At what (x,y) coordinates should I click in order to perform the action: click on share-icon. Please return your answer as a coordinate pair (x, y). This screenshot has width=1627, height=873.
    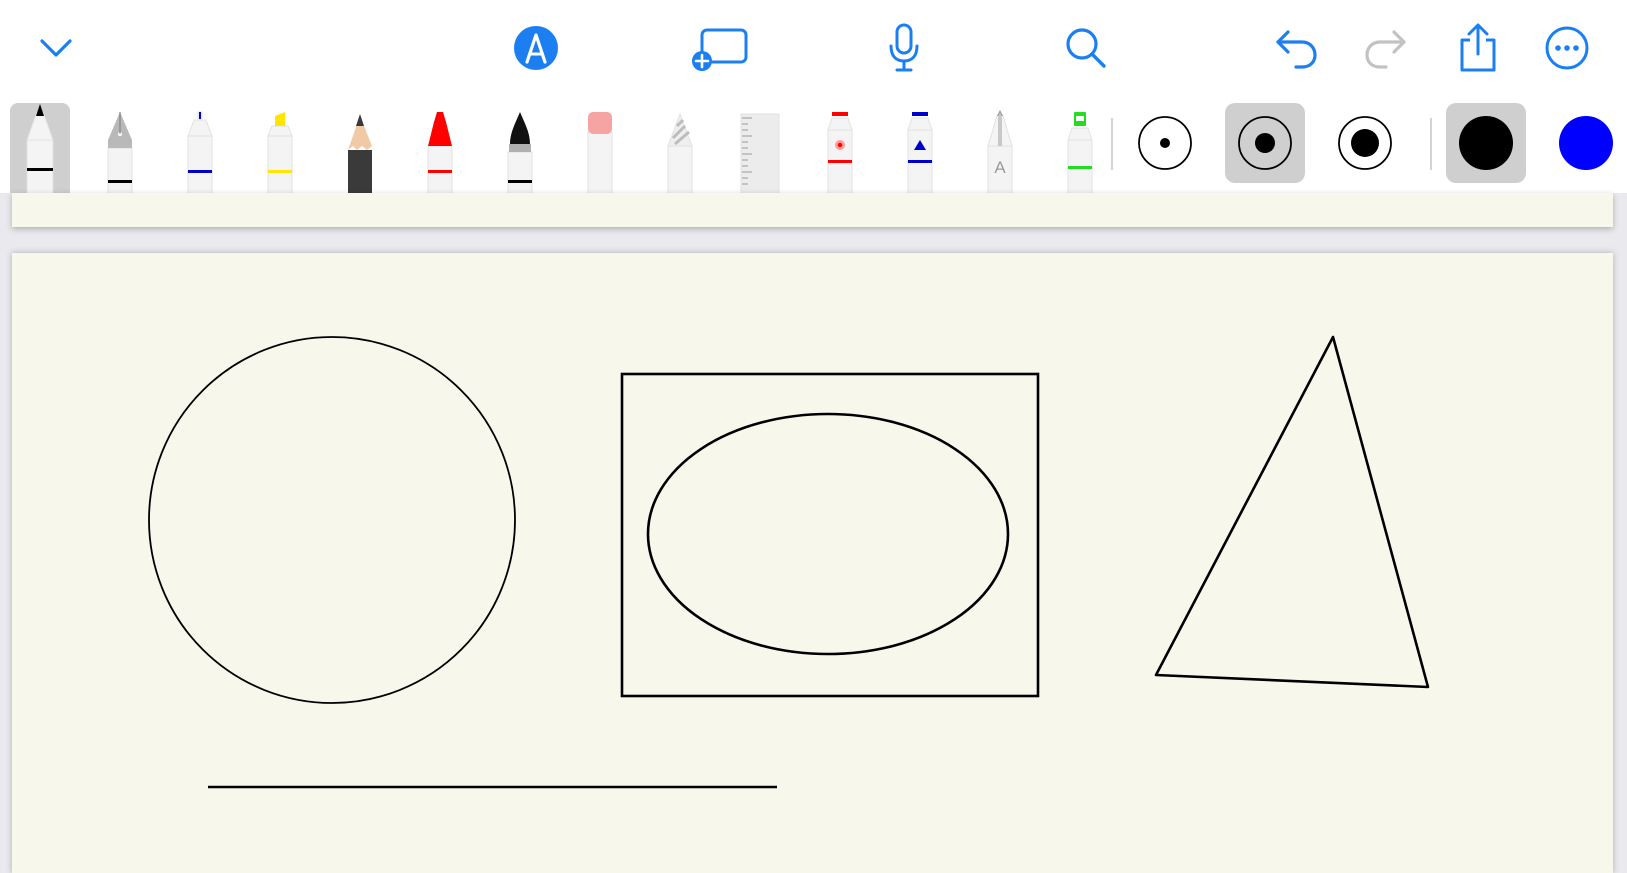
    Looking at the image, I should click on (1478, 47).